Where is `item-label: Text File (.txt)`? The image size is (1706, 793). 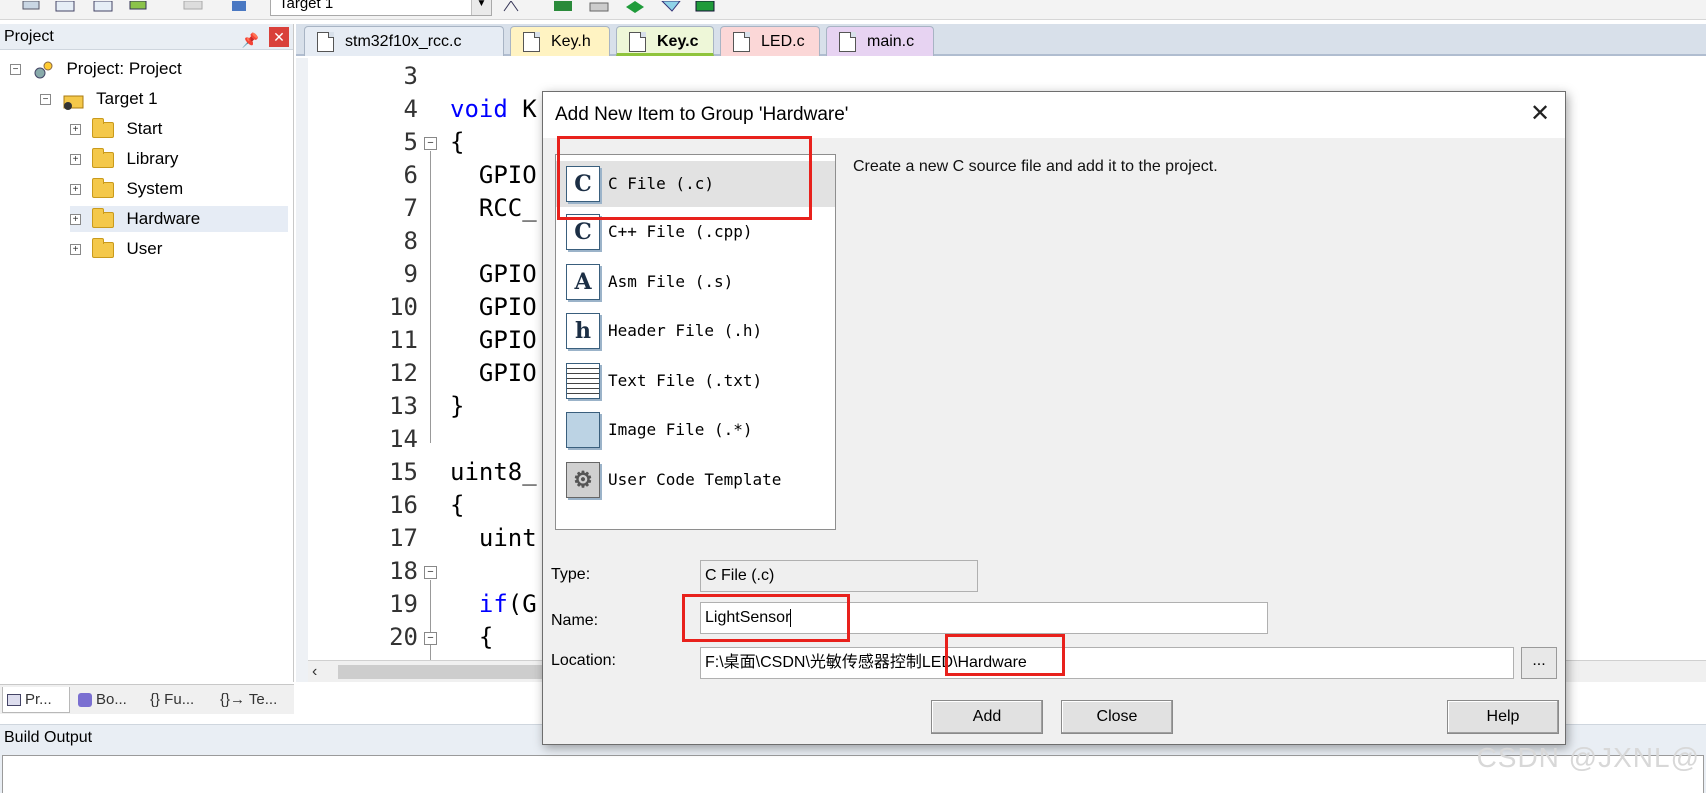
item-label: Text File (.txt) is located at coordinates (685, 380).